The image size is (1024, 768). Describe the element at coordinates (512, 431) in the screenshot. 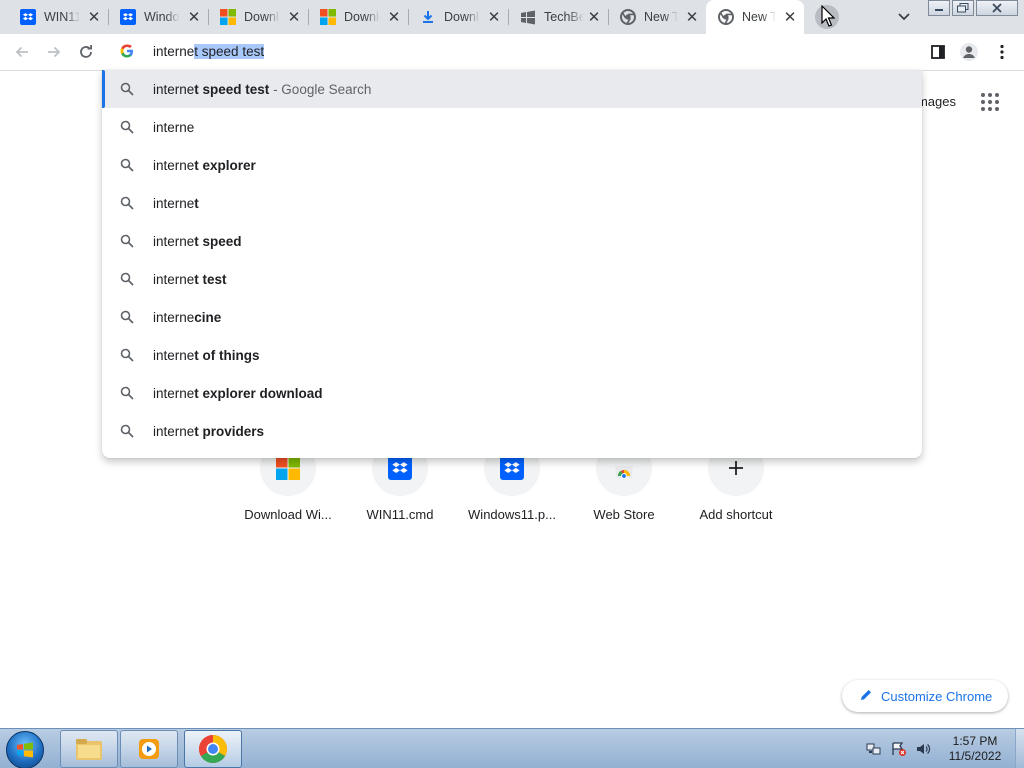

I see `suggestion-row: internet providers` at that location.